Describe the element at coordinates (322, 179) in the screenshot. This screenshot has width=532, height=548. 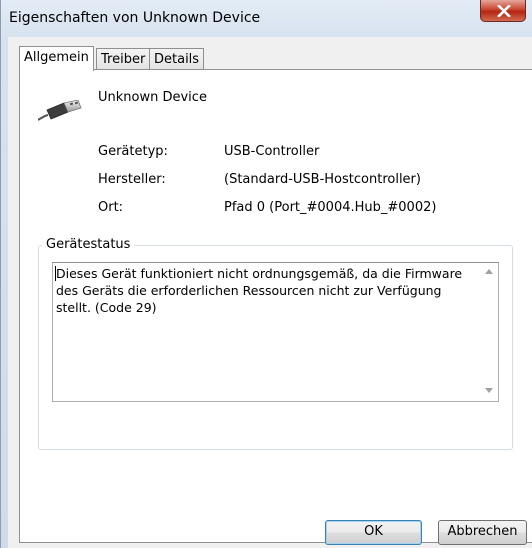
I see `manufacturer-value: (Standard-USB-Hostcontroller)` at that location.